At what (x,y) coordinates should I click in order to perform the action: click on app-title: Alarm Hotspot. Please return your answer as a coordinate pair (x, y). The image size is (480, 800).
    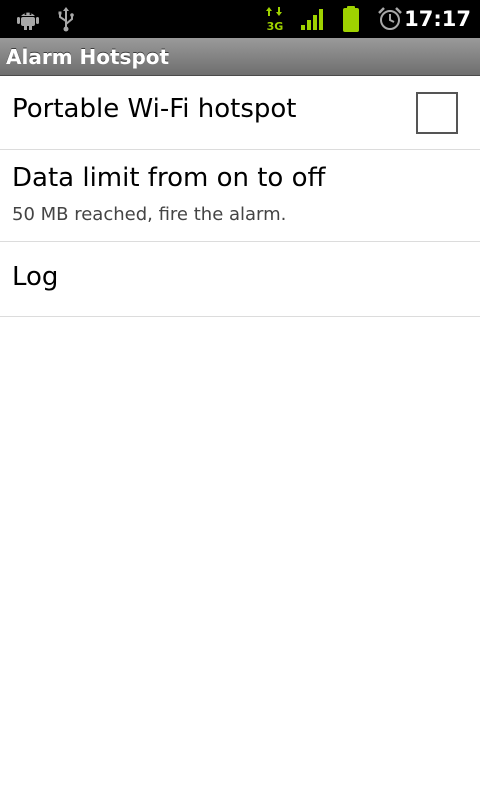
    Looking at the image, I should click on (88, 57).